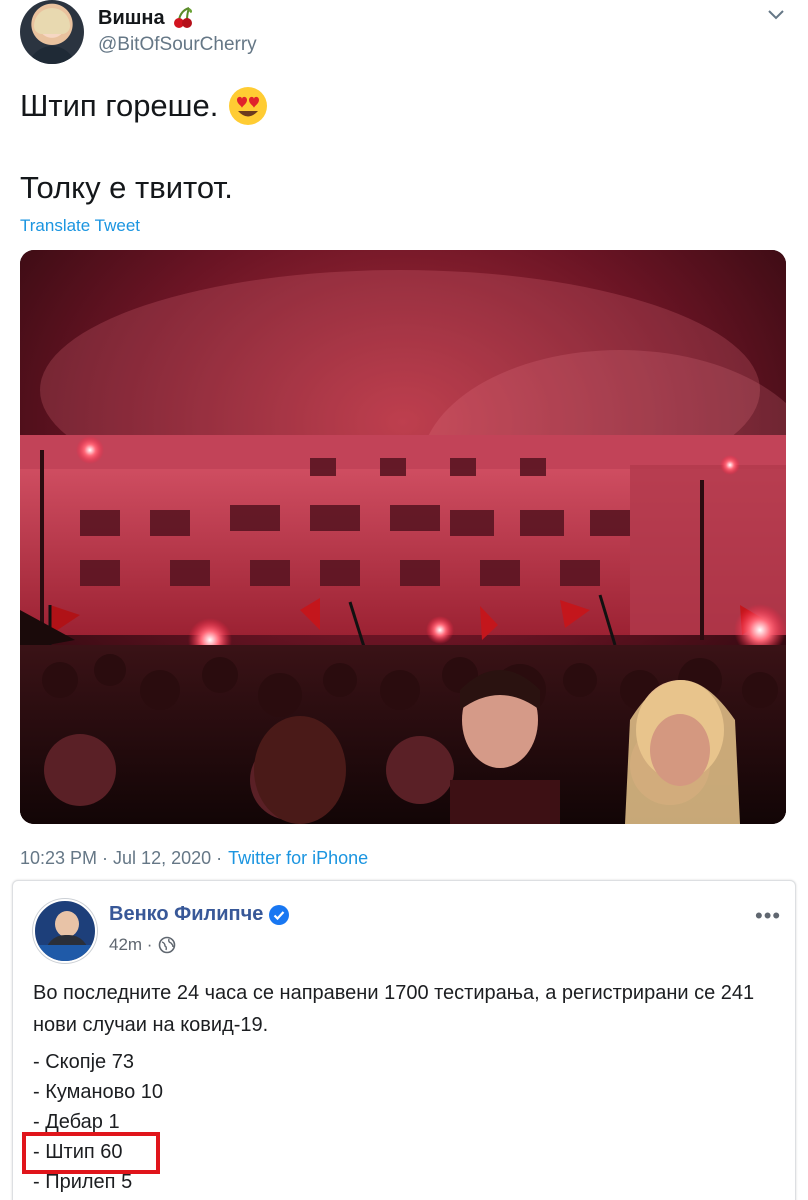 Image resolution: width=808 pixels, height=1200 pixels. I want to click on chevron-down-icon, so click(776, 14).